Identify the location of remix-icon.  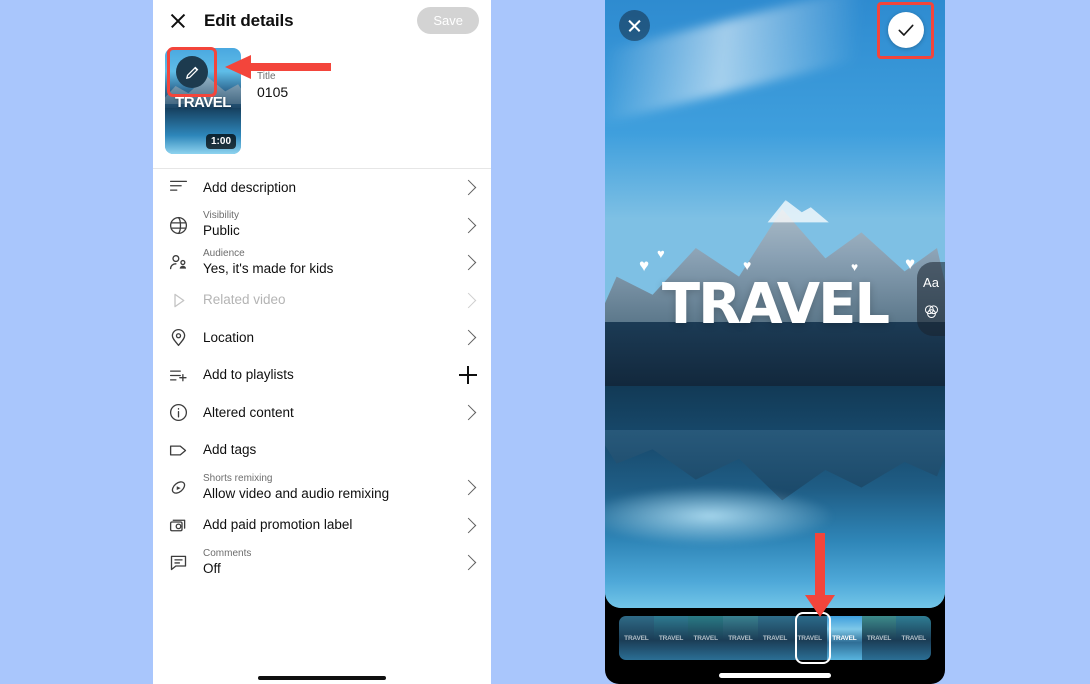
(178, 487).